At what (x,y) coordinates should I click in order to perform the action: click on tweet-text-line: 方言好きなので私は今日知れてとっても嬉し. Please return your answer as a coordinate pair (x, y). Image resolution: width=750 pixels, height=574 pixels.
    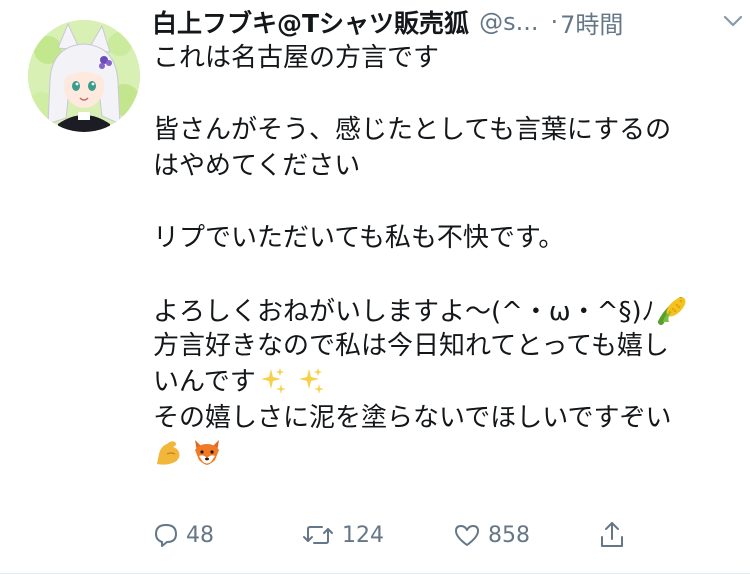
    Looking at the image, I should click on (411, 346).